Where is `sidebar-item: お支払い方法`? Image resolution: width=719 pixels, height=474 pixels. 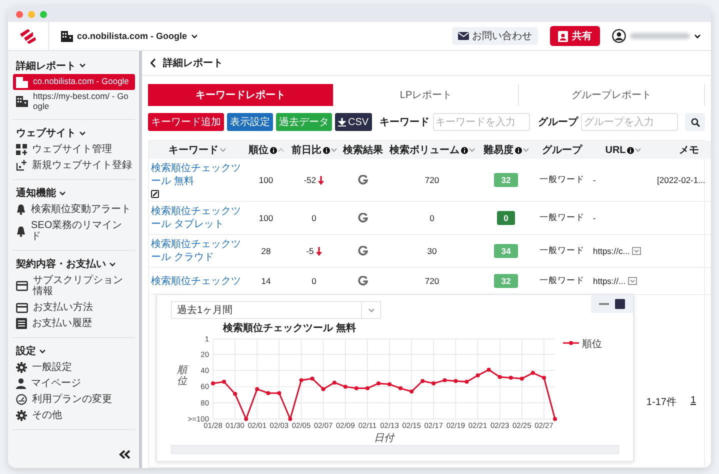 sidebar-item: お支払い方法 is located at coordinates (74, 308).